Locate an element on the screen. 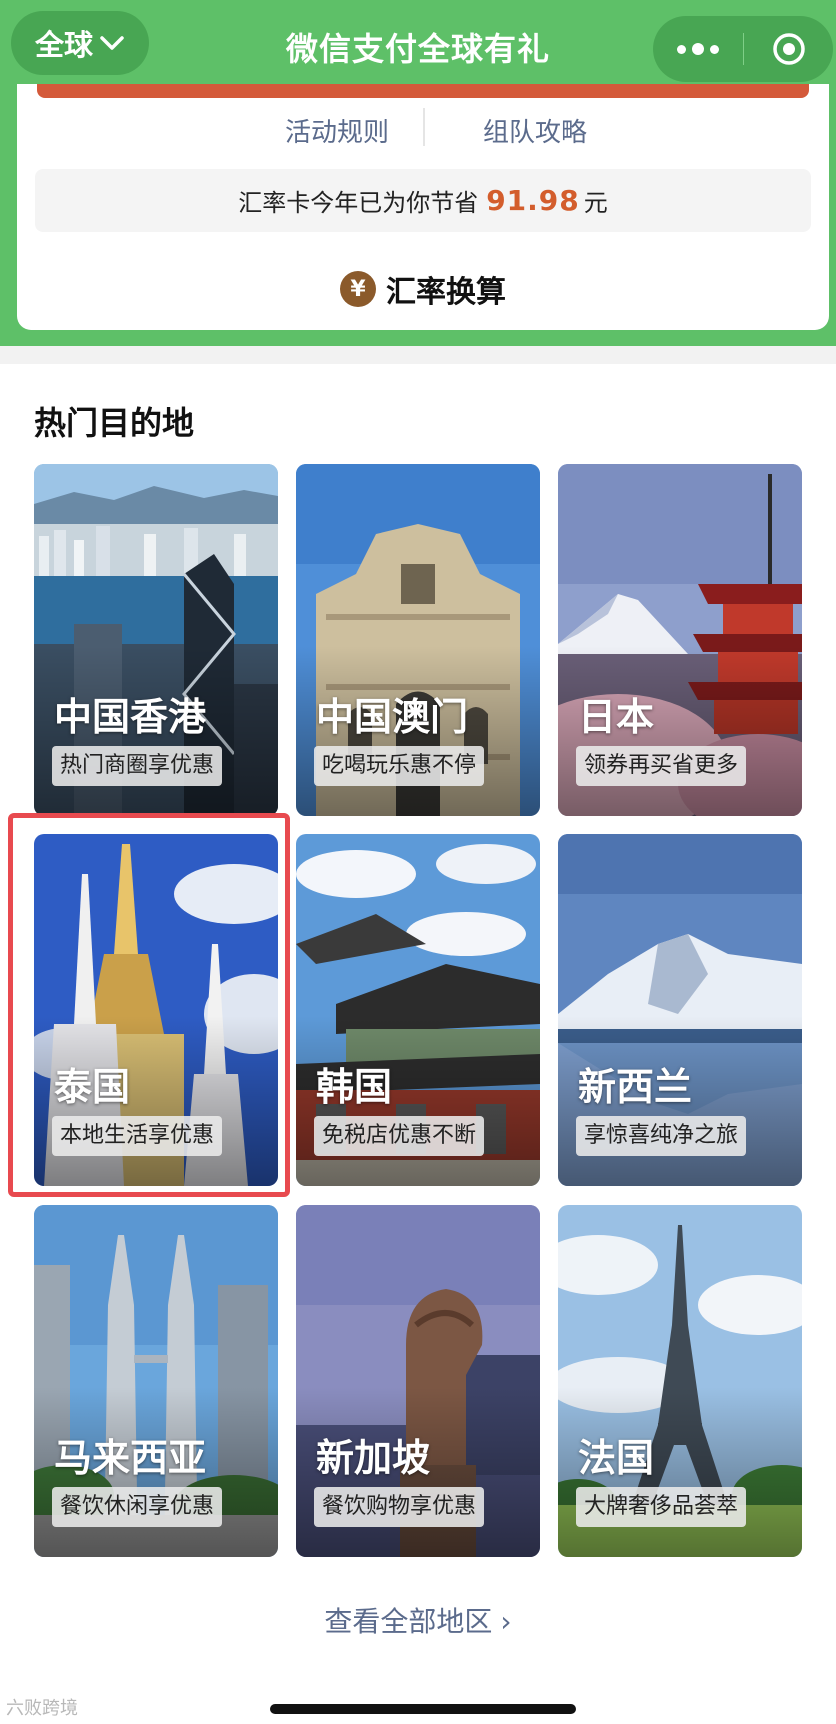  destination-card-thailand: 泰国 本地生活享优惠 is located at coordinates (156, 1010).